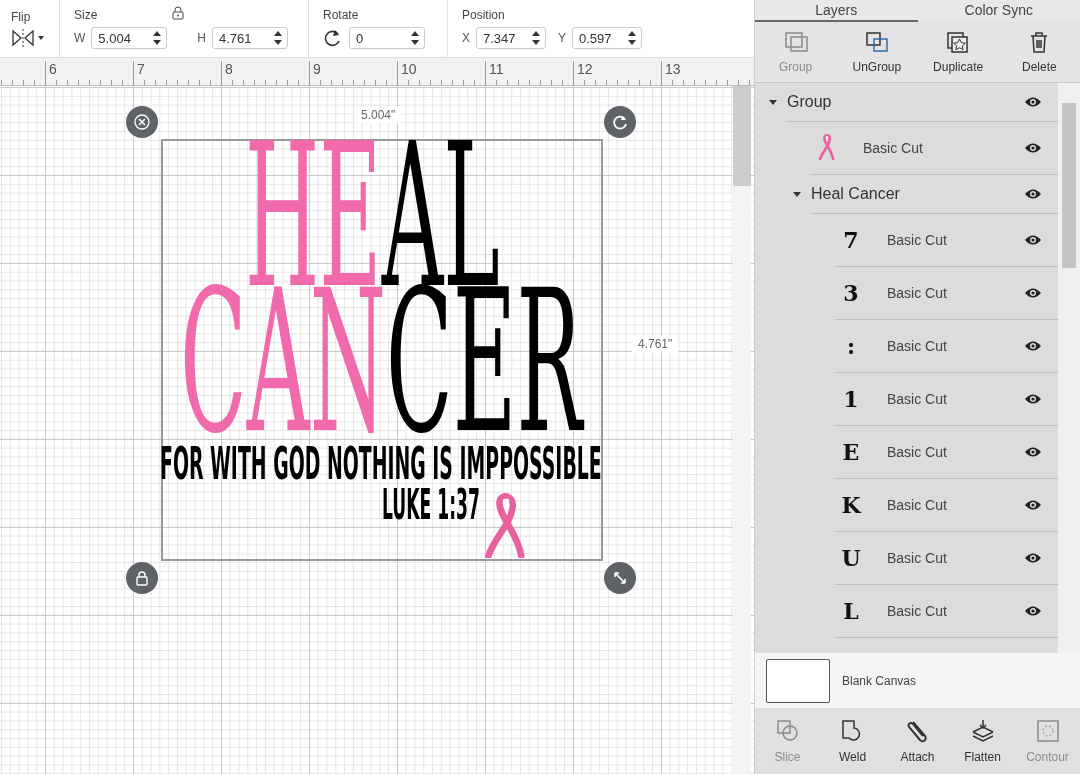 The image size is (1080, 774). What do you see at coordinates (917, 741) in the screenshot?
I see `attach-button: Attach` at bounding box center [917, 741].